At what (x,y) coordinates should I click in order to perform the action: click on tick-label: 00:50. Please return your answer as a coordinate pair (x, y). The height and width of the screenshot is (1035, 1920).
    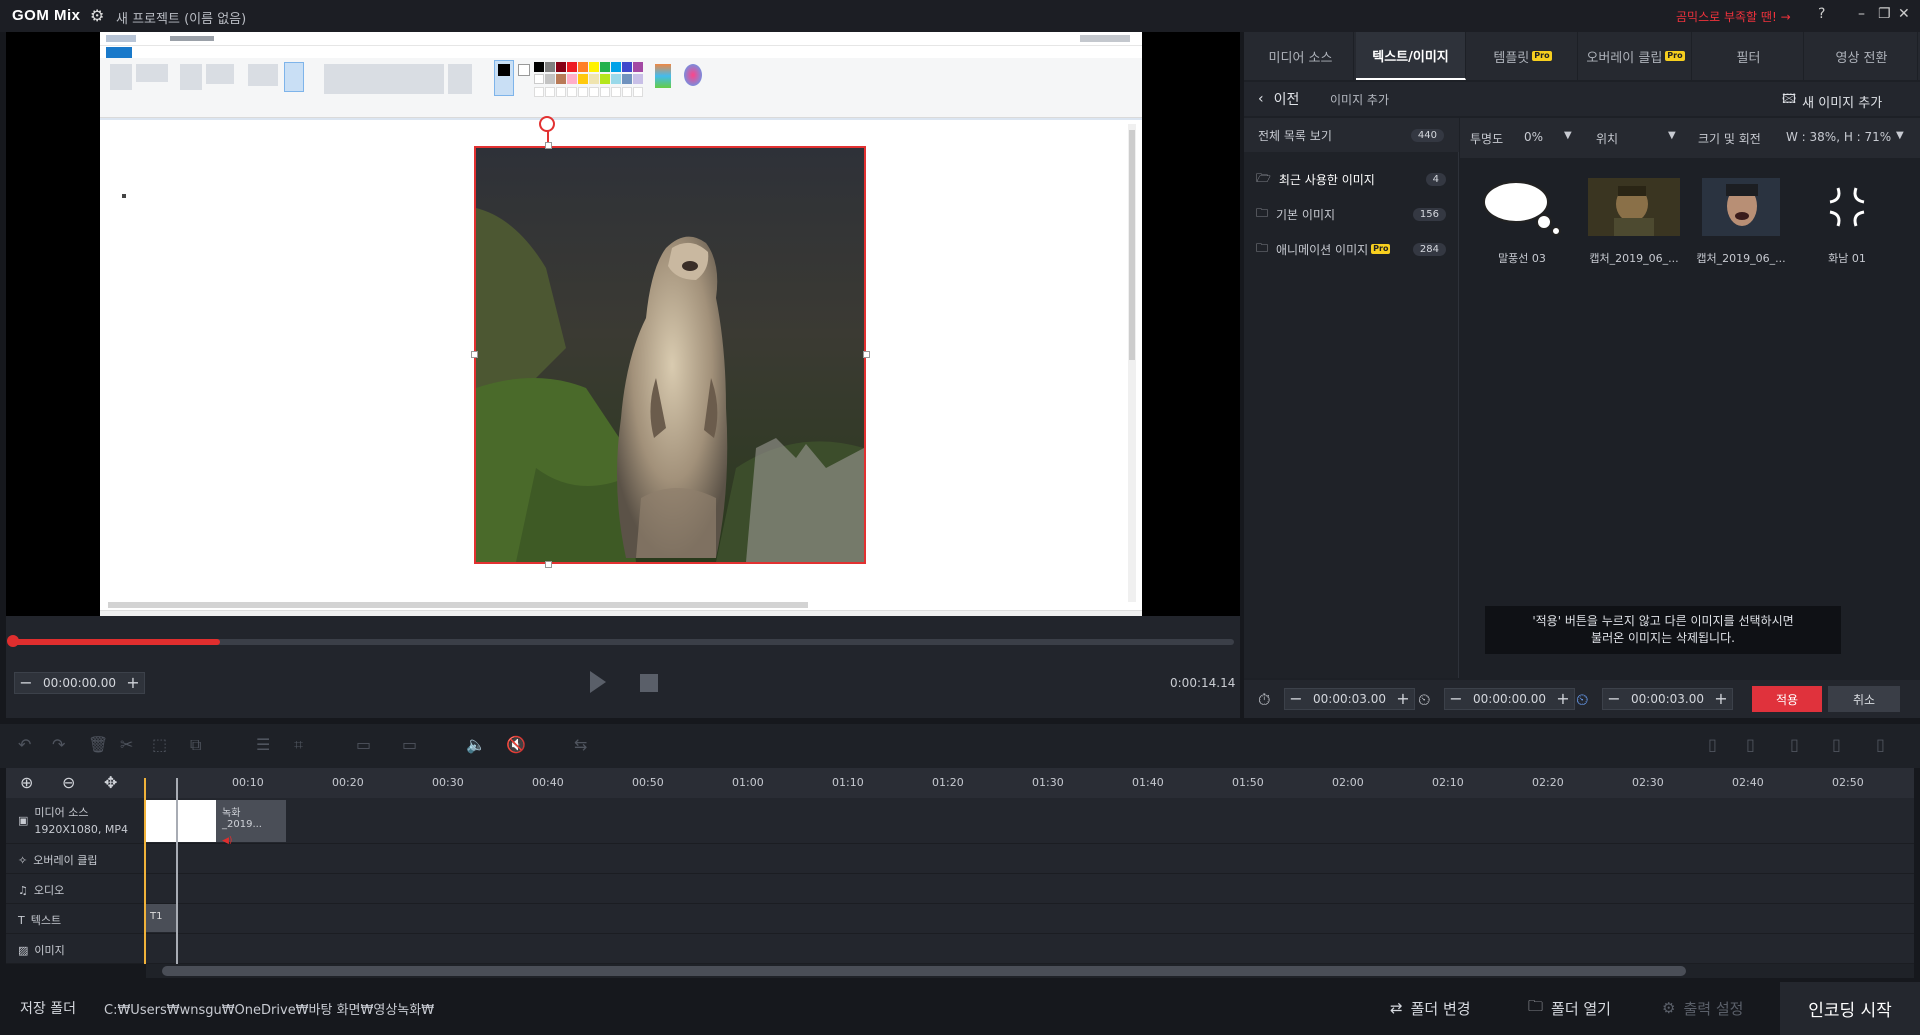
    Looking at the image, I should click on (648, 782).